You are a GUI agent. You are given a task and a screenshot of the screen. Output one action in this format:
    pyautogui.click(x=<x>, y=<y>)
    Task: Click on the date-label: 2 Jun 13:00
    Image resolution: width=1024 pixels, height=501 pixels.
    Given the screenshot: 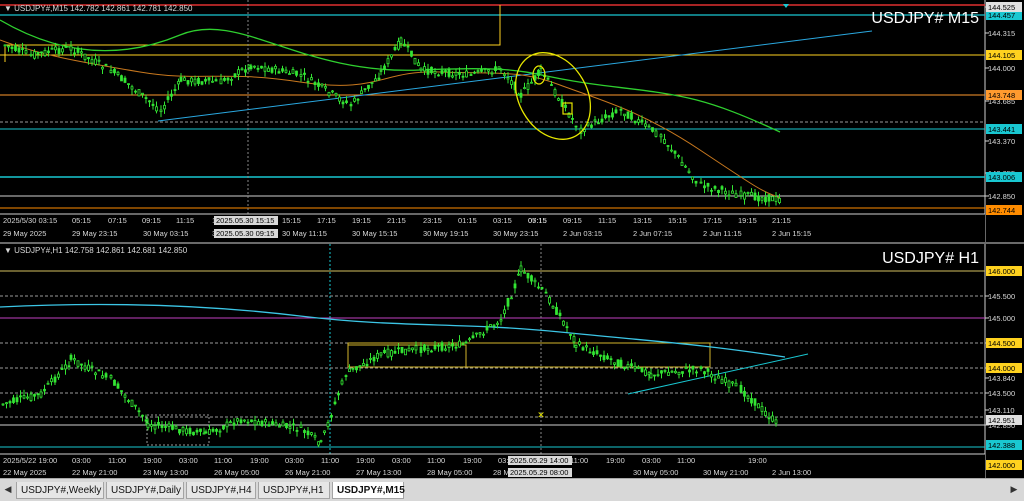 What is the action you would take?
    pyautogui.click(x=791, y=472)
    